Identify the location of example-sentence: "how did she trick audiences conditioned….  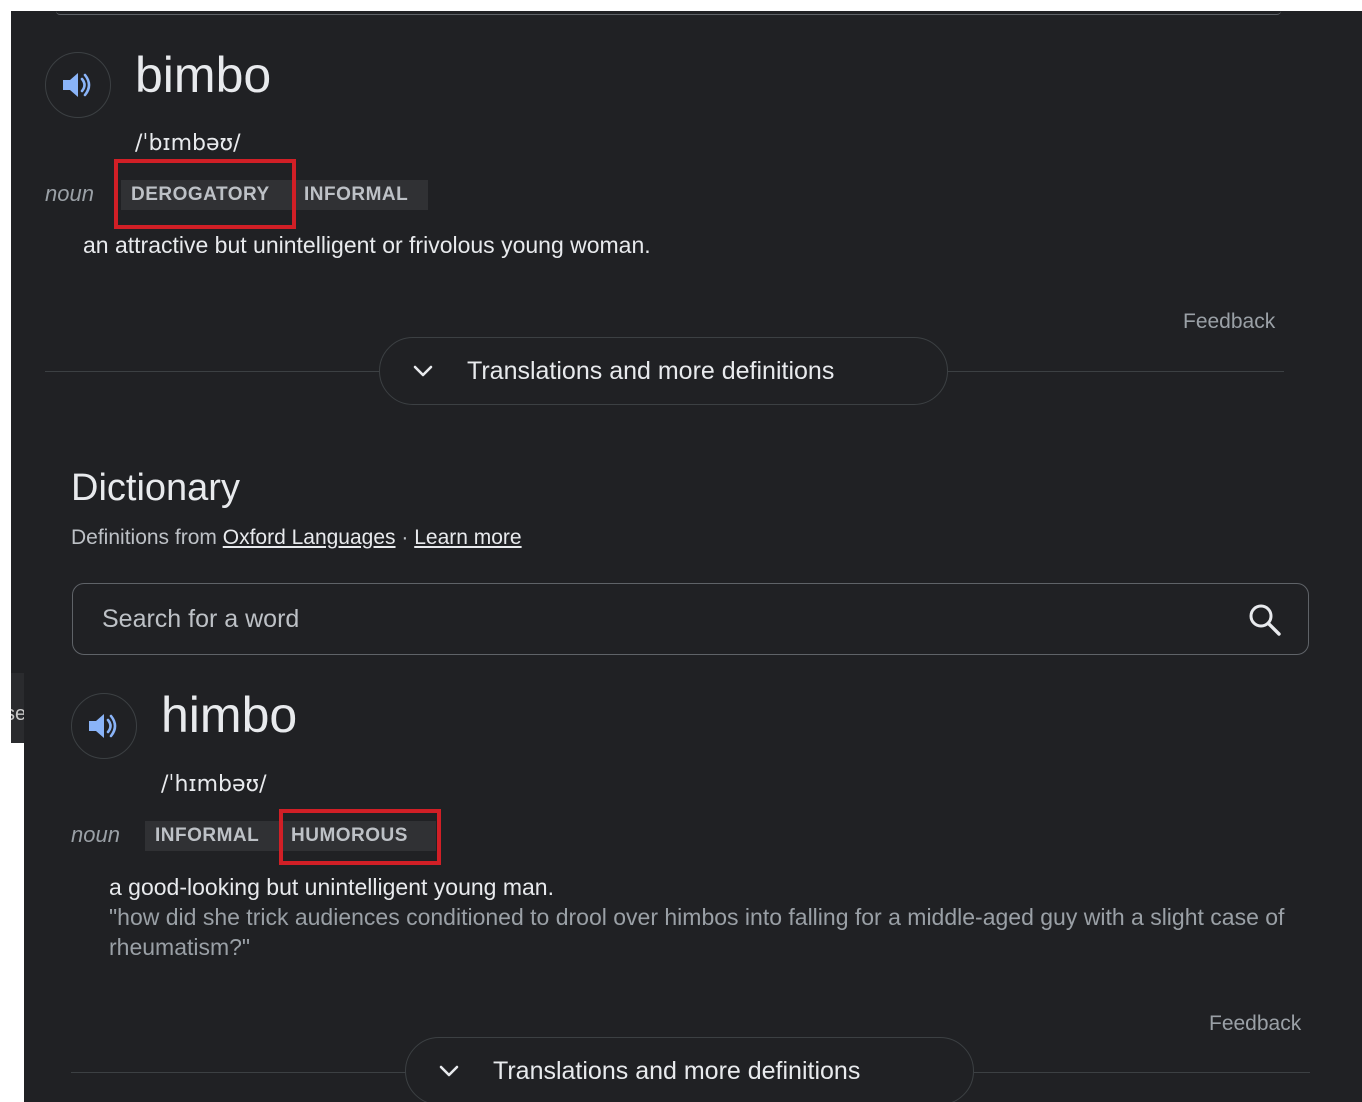
(697, 932).